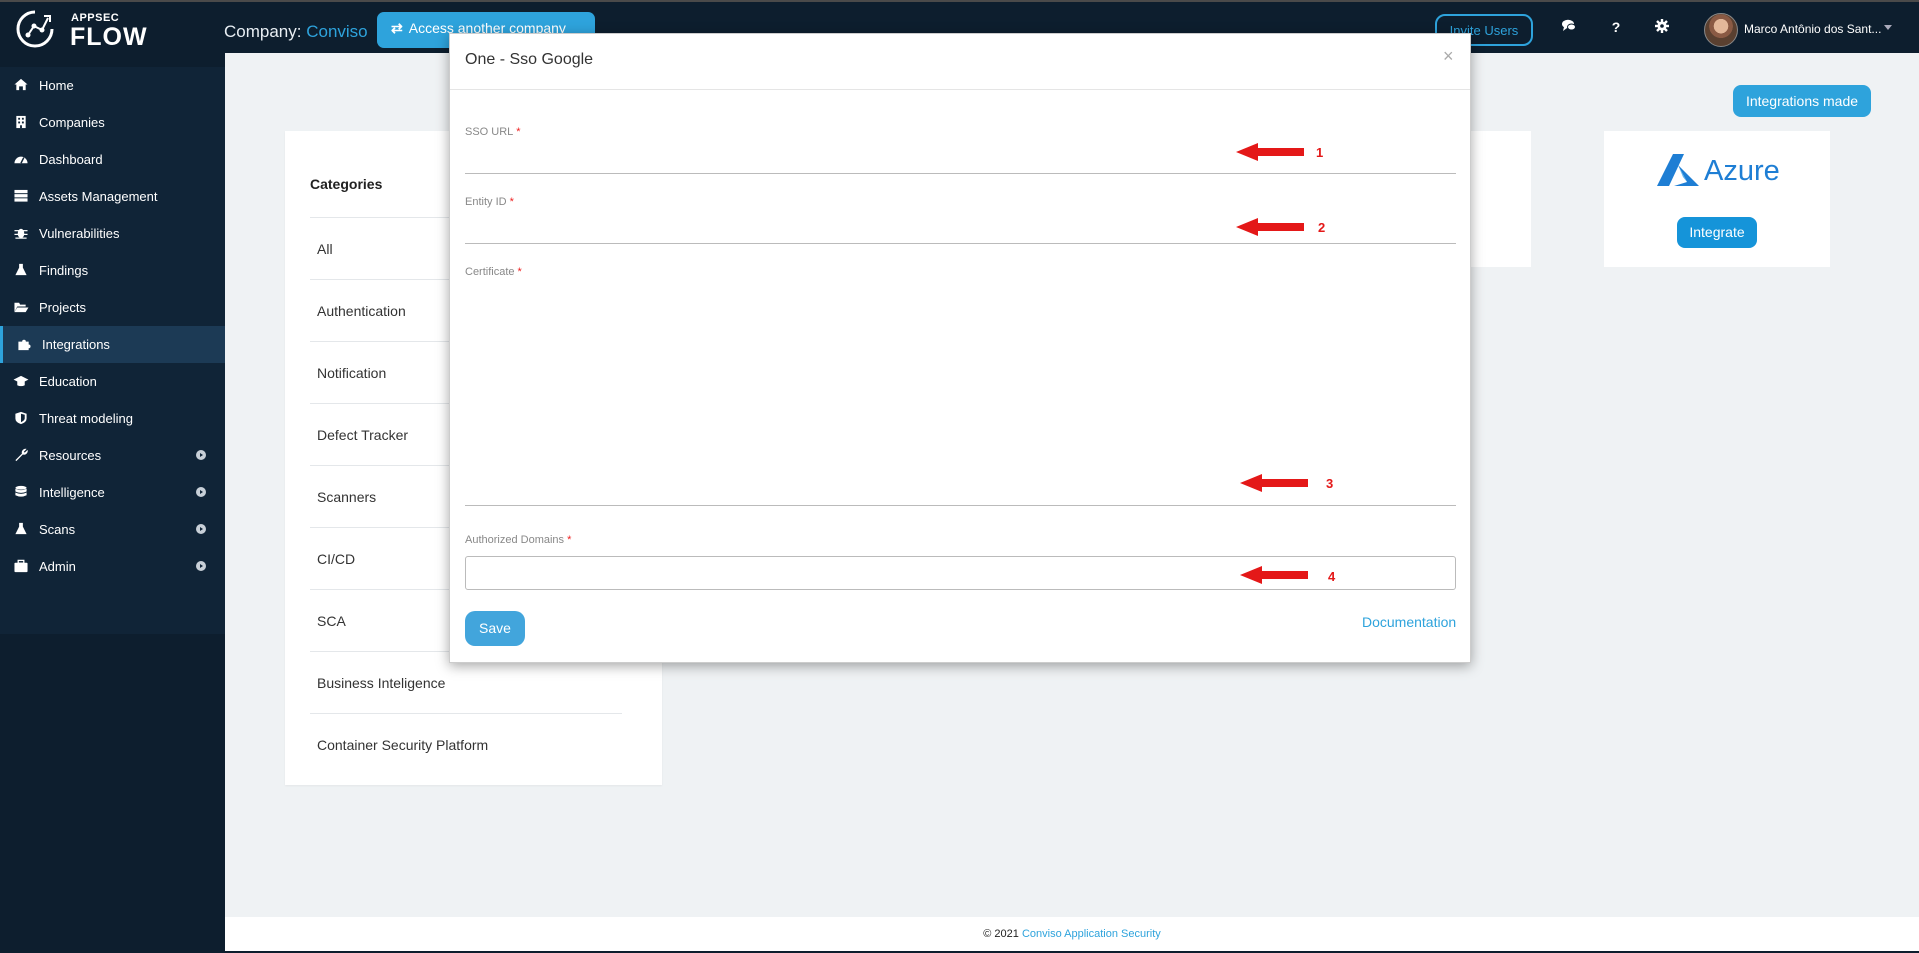  Describe the element at coordinates (1322, 227) in the screenshot. I see `annotation-number-2: 2` at that location.